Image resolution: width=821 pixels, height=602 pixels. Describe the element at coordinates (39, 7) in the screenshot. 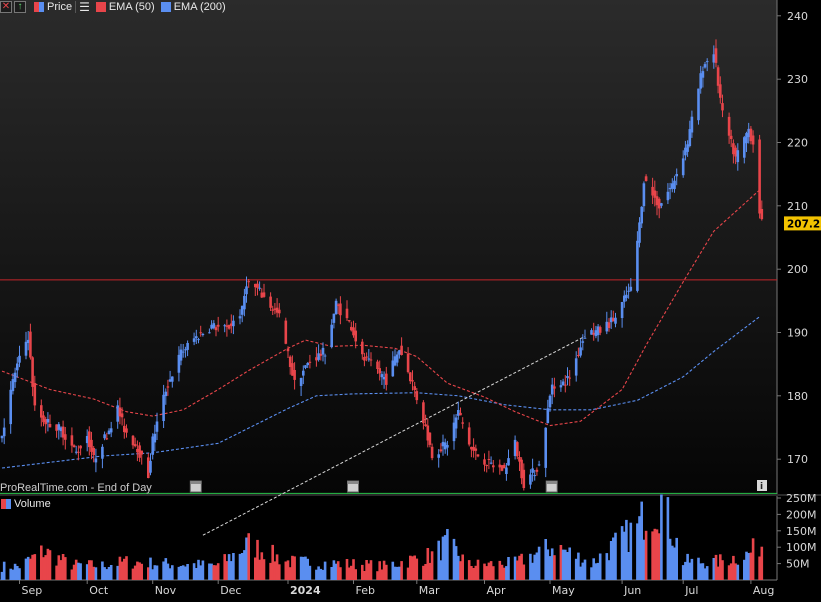

I see `price-swatch` at that location.